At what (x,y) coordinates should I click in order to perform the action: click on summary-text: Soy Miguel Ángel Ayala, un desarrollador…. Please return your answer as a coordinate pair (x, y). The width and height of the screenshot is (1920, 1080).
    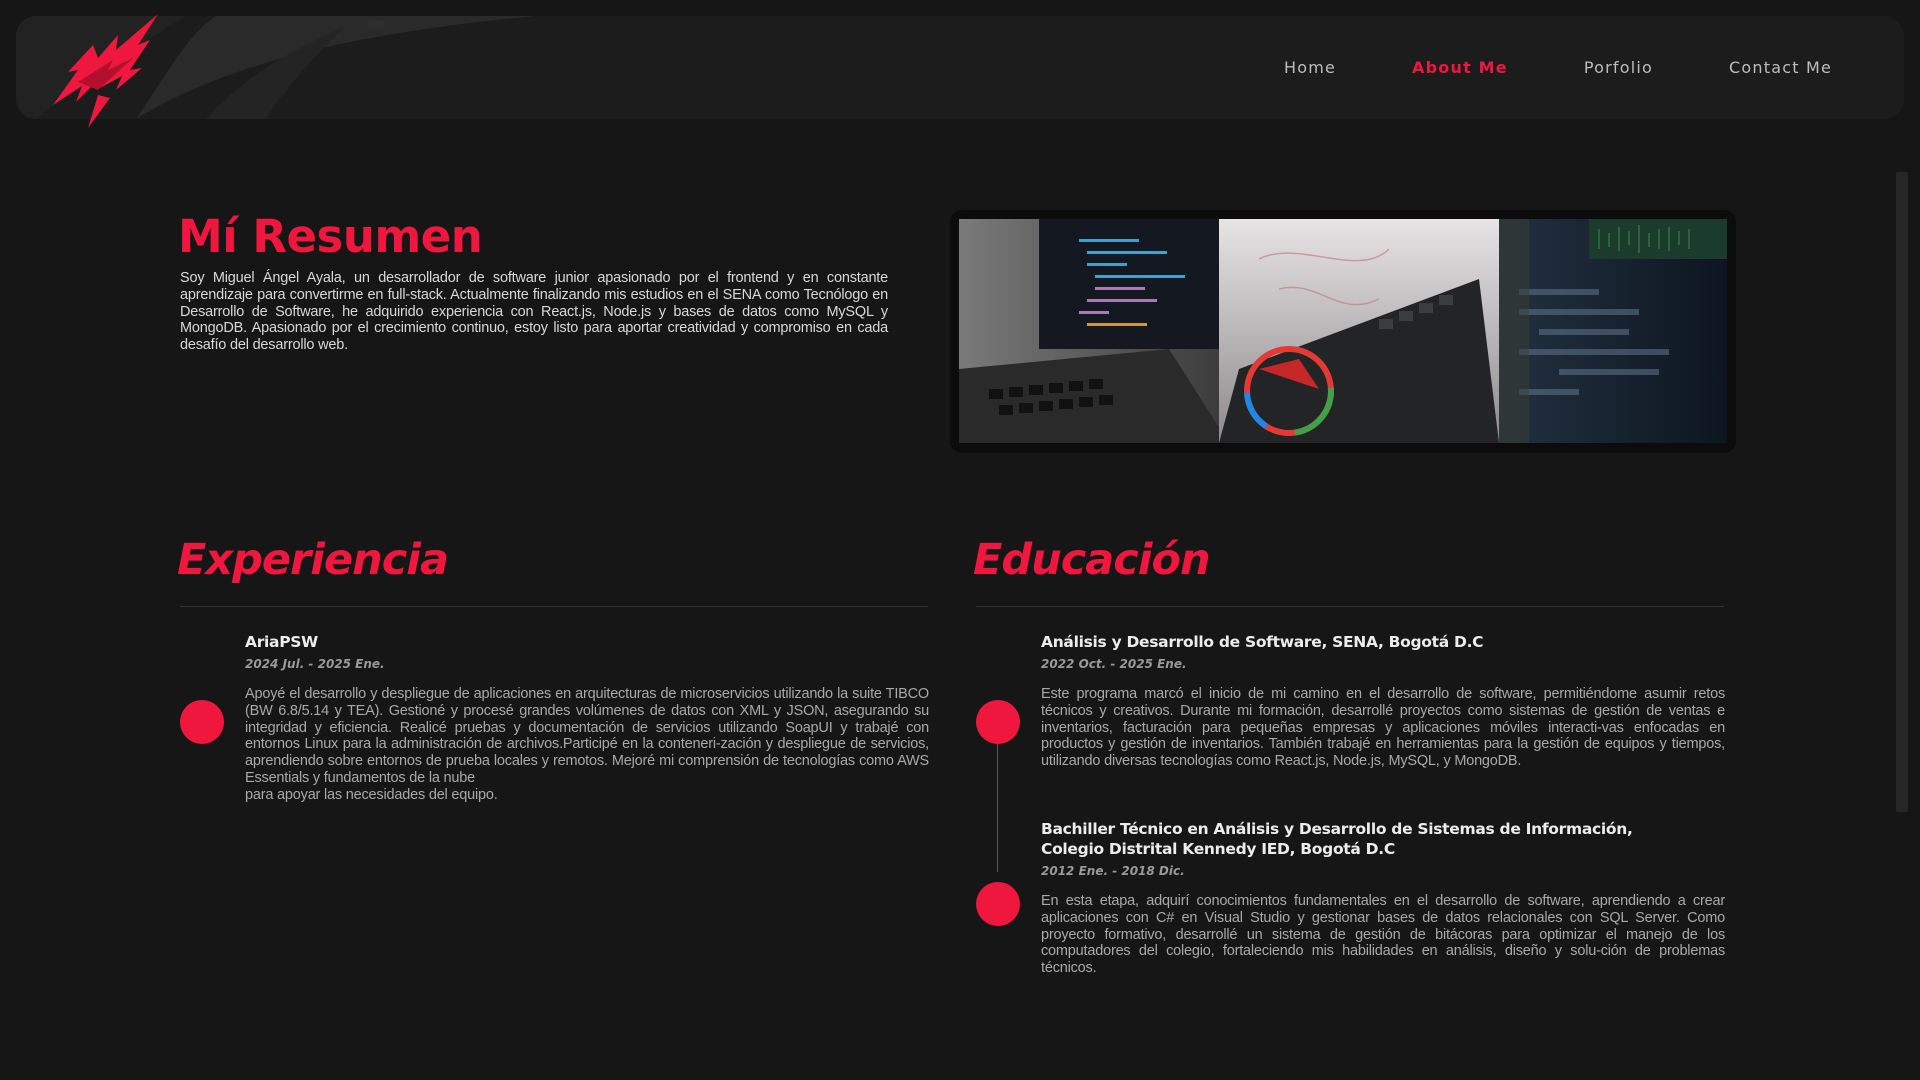
    Looking at the image, I should click on (534, 312).